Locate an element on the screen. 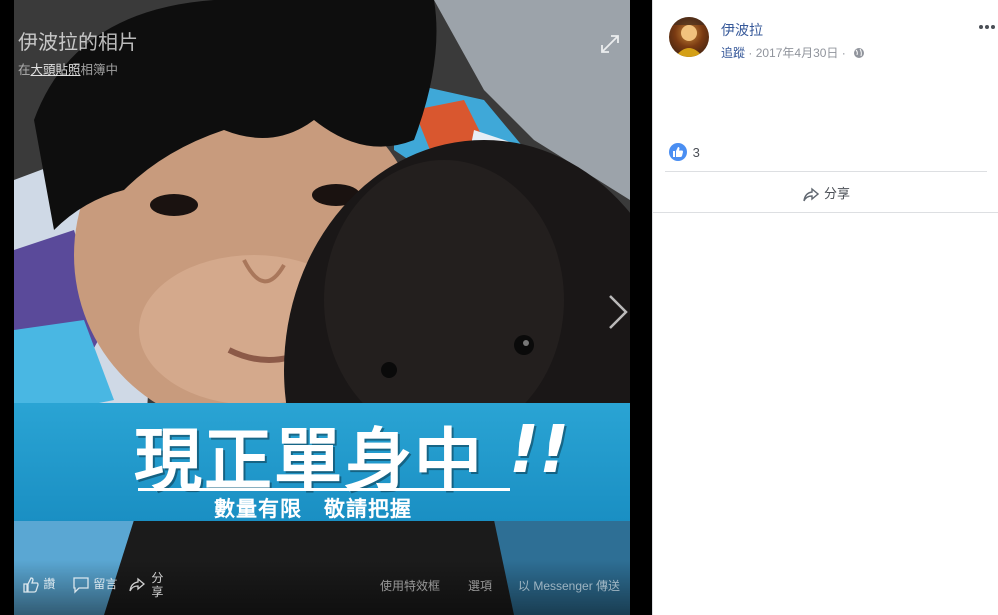 The width and height of the screenshot is (998, 615). use-frame-effects-link: 使用特效框 is located at coordinates (410, 585).